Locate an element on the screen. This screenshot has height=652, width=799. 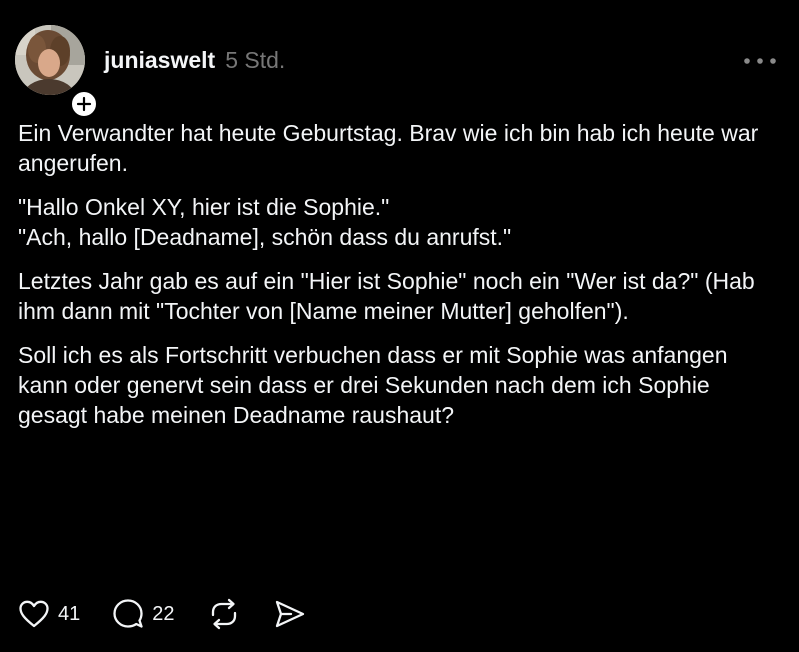
plus-icon is located at coordinates (84, 104).